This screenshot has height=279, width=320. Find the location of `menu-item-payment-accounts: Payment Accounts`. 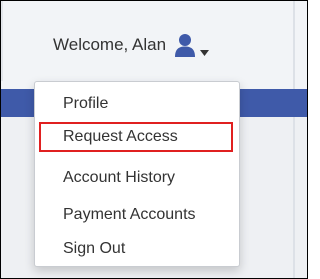

menu-item-payment-accounts: Payment Accounts is located at coordinates (129, 215).